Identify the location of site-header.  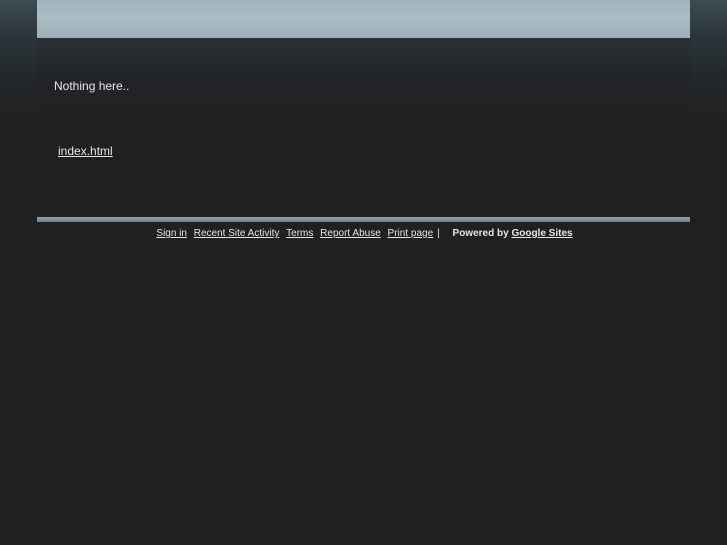
(363, 19).